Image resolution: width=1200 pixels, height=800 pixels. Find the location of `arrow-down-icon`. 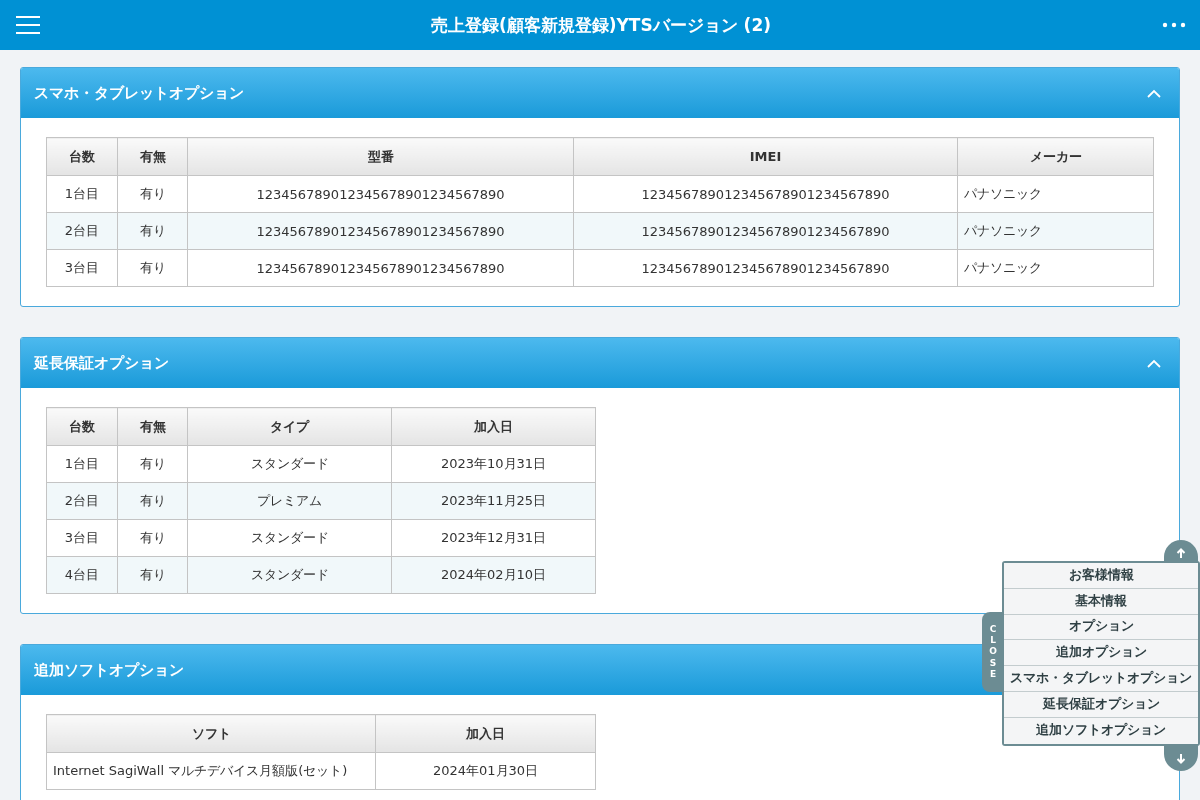

arrow-down-icon is located at coordinates (1181, 758).